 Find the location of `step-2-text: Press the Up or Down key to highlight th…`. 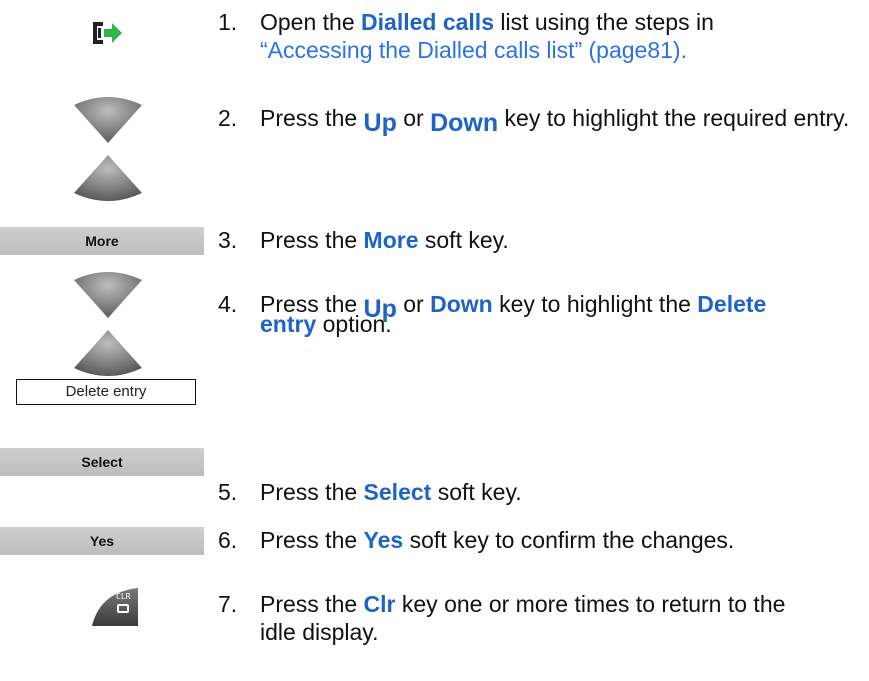

step-2-text: Press the Up or Down key to highlight th… is located at coordinates (560, 120).